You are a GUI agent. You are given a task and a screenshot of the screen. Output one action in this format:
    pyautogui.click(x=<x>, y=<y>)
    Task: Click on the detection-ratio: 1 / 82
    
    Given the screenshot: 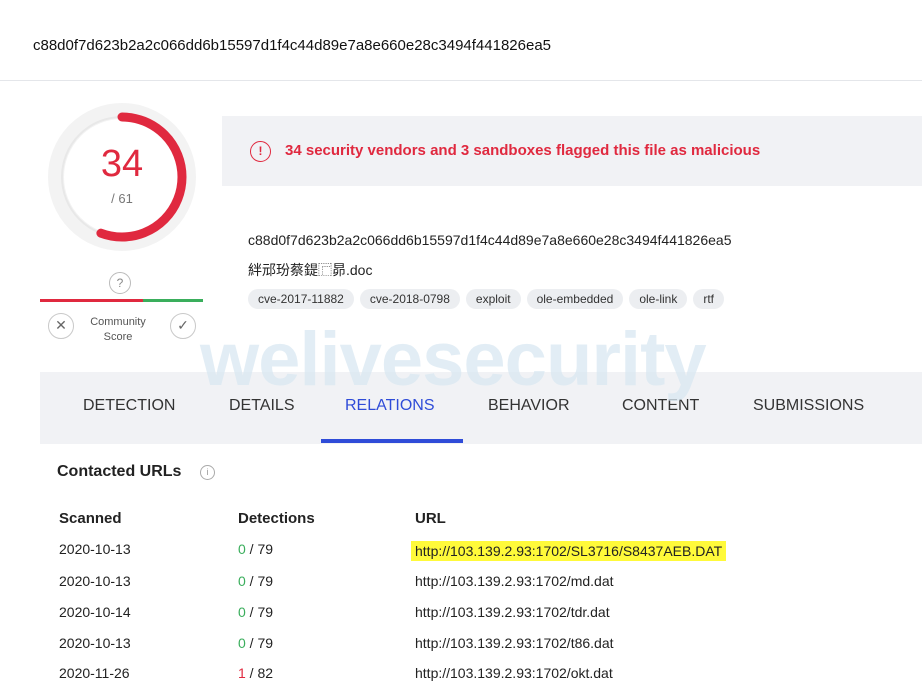 What is the action you would take?
    pyautogui.click(x=255, y=673)
    